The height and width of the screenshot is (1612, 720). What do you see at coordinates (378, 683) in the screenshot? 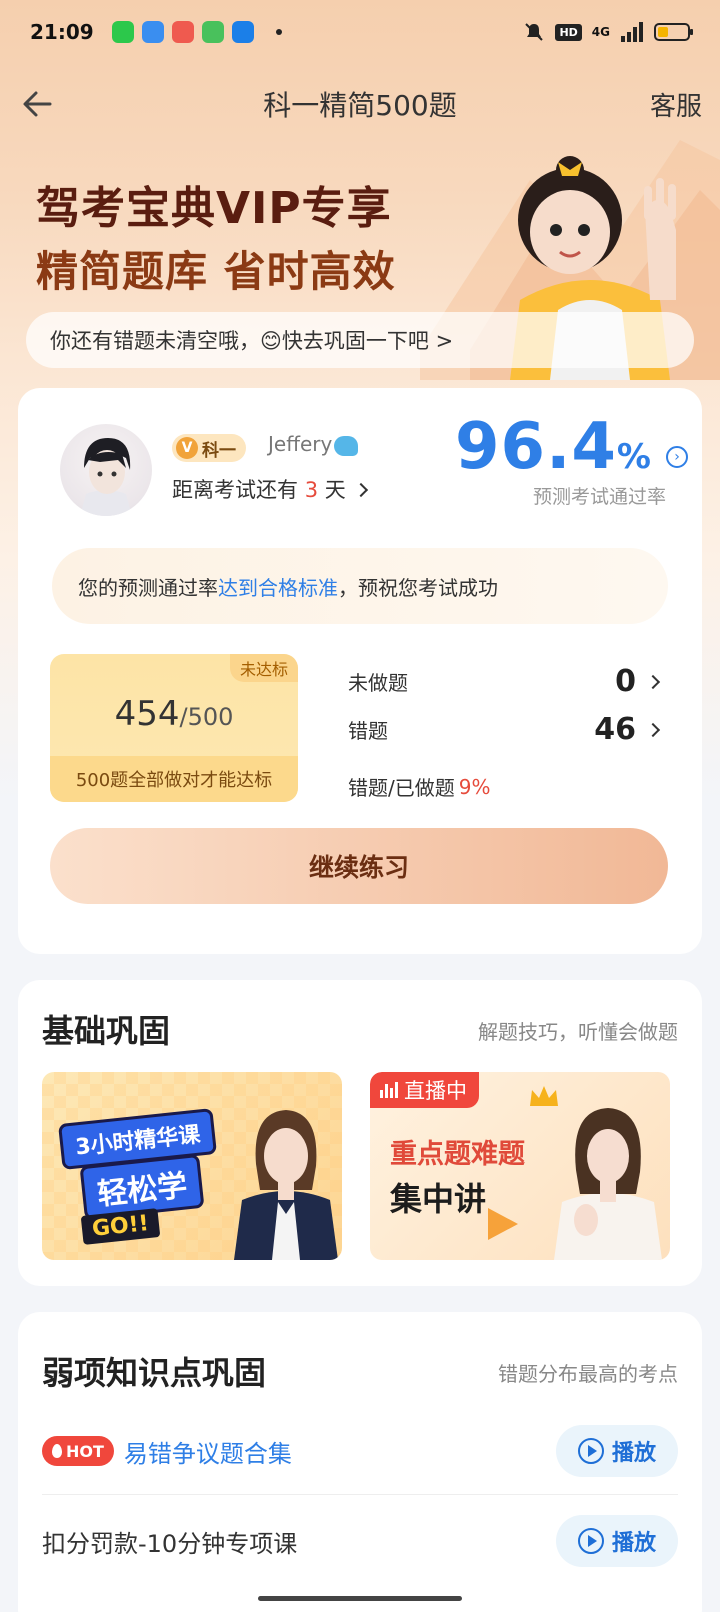
I see `undone-label: 未做题` at bounding box center [378, 683].